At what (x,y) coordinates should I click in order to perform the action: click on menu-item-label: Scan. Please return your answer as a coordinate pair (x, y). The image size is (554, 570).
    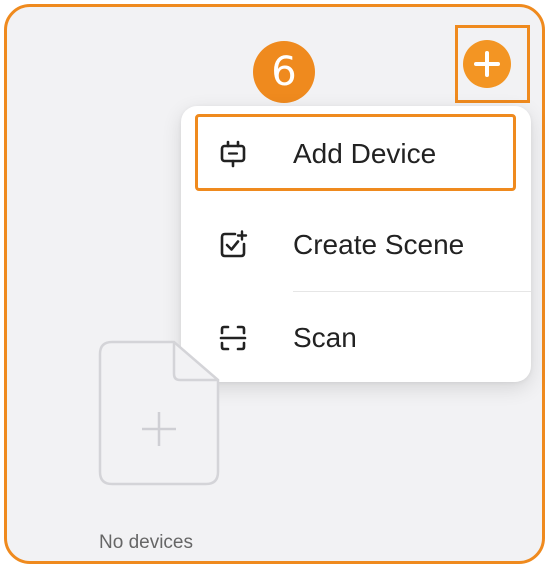
    Looking at the image, I should click on (325, 337).